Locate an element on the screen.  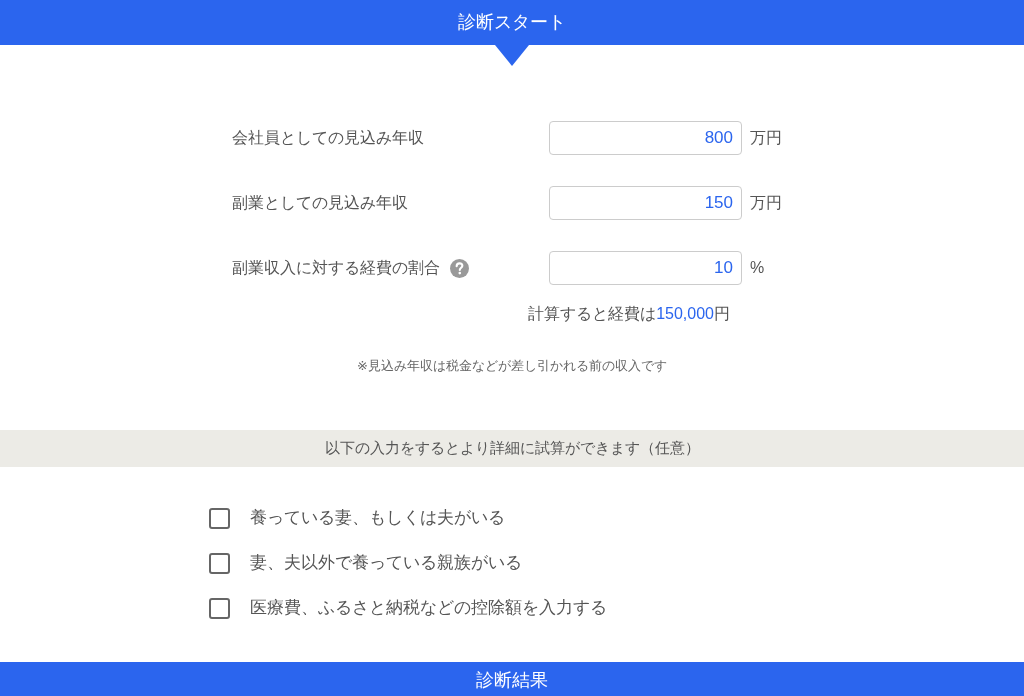
band-text: 以下の入力をするとより詳細に試算ができます（任意） is located at coordinates (512, 447).